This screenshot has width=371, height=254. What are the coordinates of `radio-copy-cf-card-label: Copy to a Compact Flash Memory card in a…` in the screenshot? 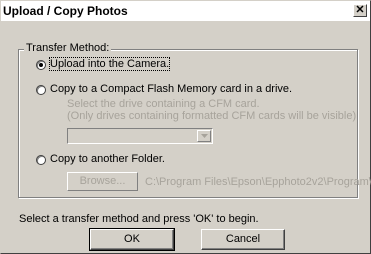 It's located at (171, 89).